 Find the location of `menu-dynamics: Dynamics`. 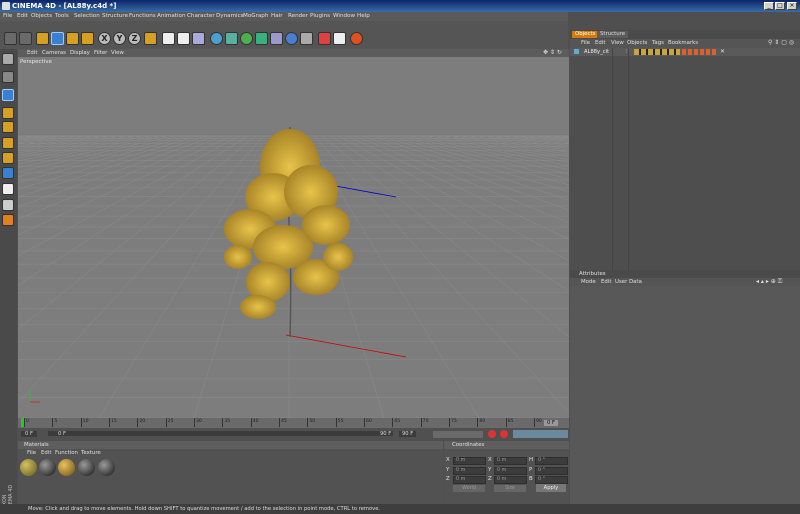

menu-dynamics: Dynamics is located at coordinates (230, 16).